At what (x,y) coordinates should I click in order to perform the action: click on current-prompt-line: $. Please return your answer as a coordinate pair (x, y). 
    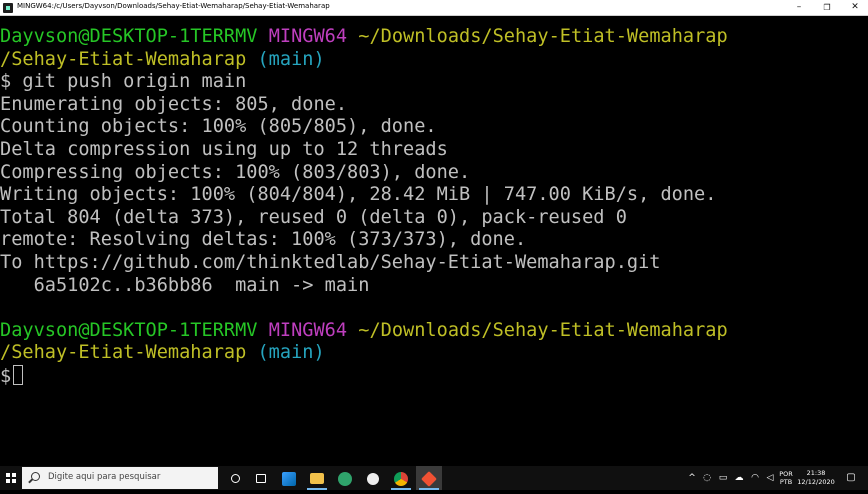
    Looking at the image, I should click on (434, 376).